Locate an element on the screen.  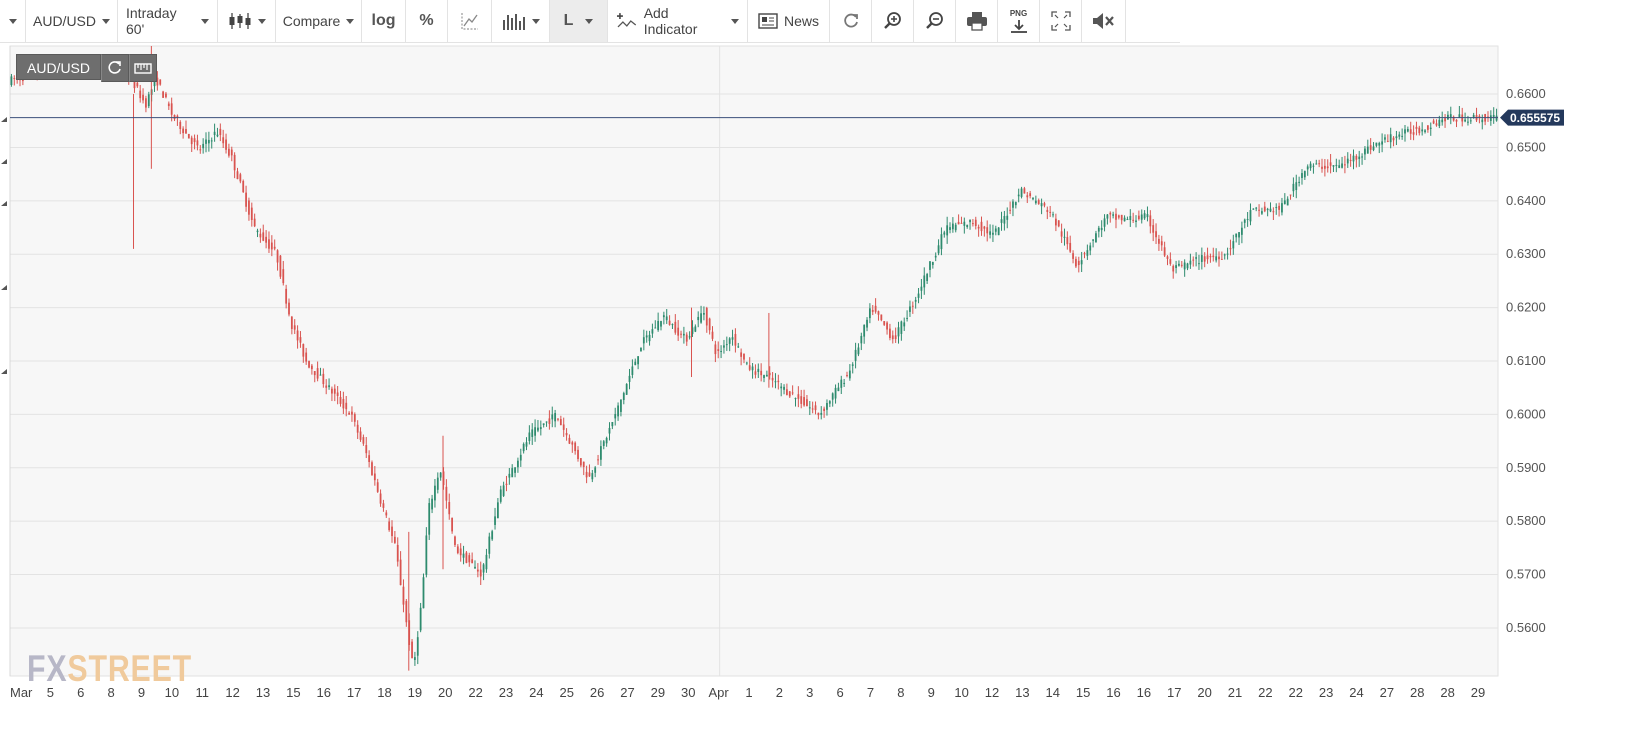
png-export-button: PNG is located at coordinates (1019, 21).